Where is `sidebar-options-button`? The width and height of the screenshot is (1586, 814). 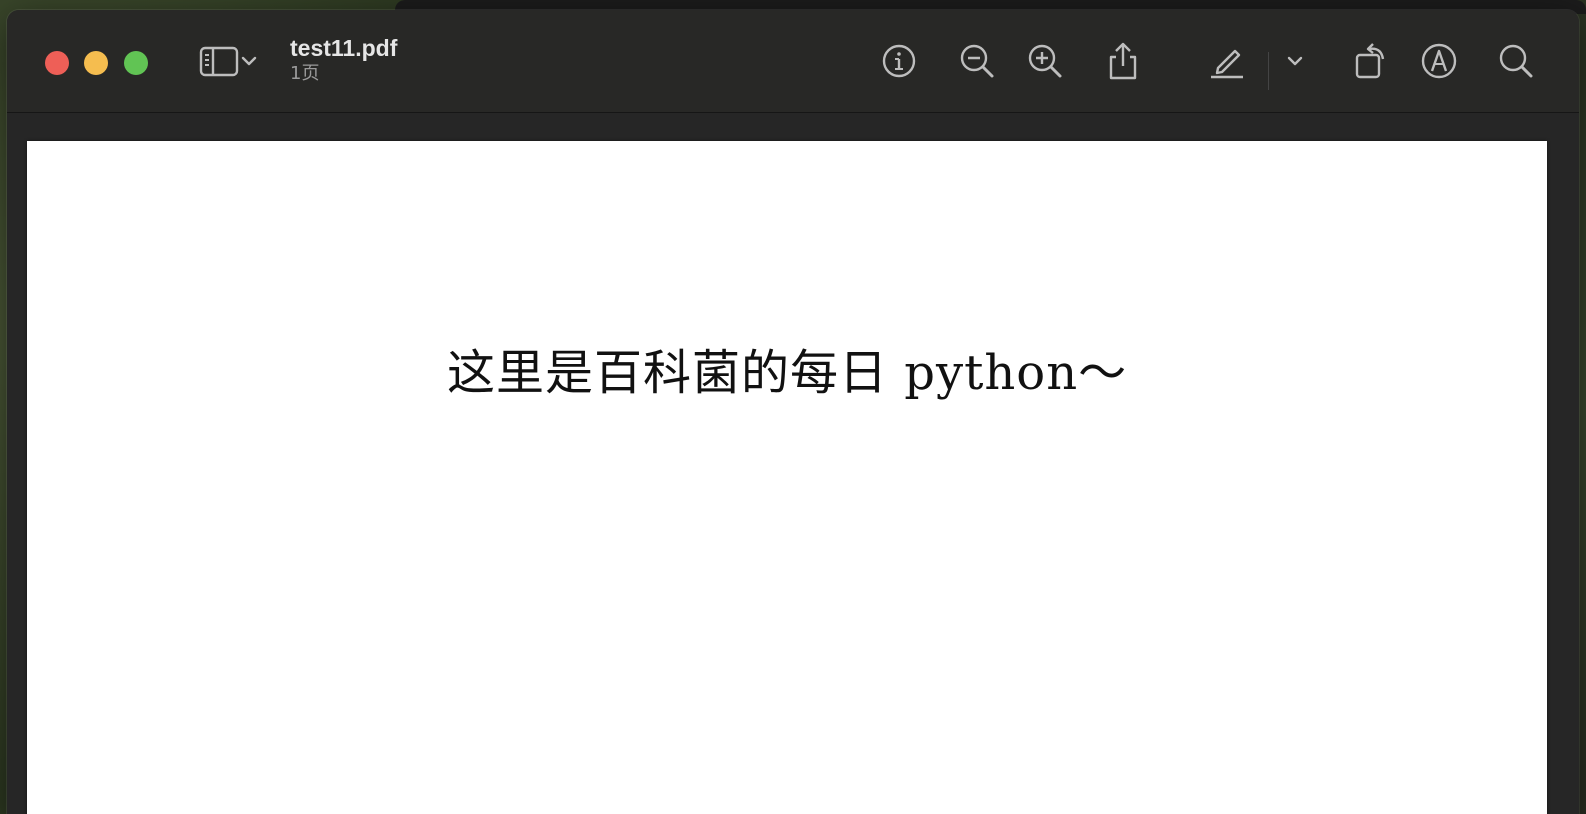 sidebar-options-button is located at coordinates (249, 61).